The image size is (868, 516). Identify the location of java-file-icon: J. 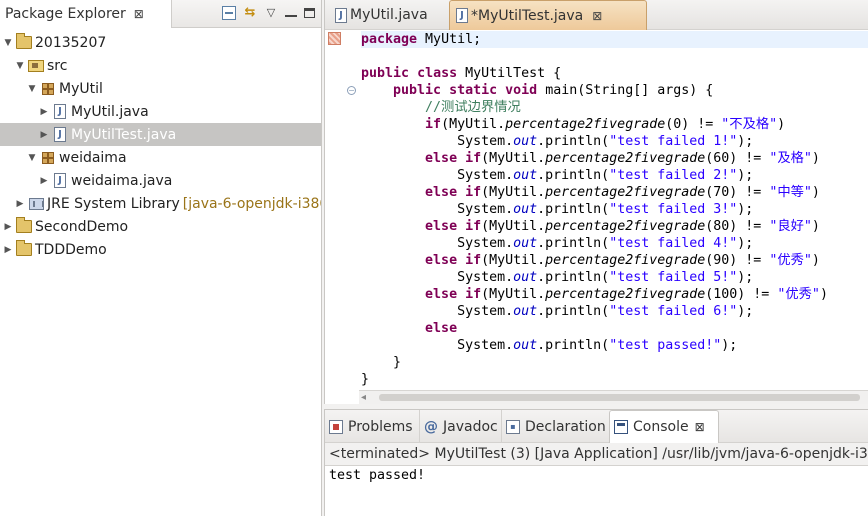
(341, 15).